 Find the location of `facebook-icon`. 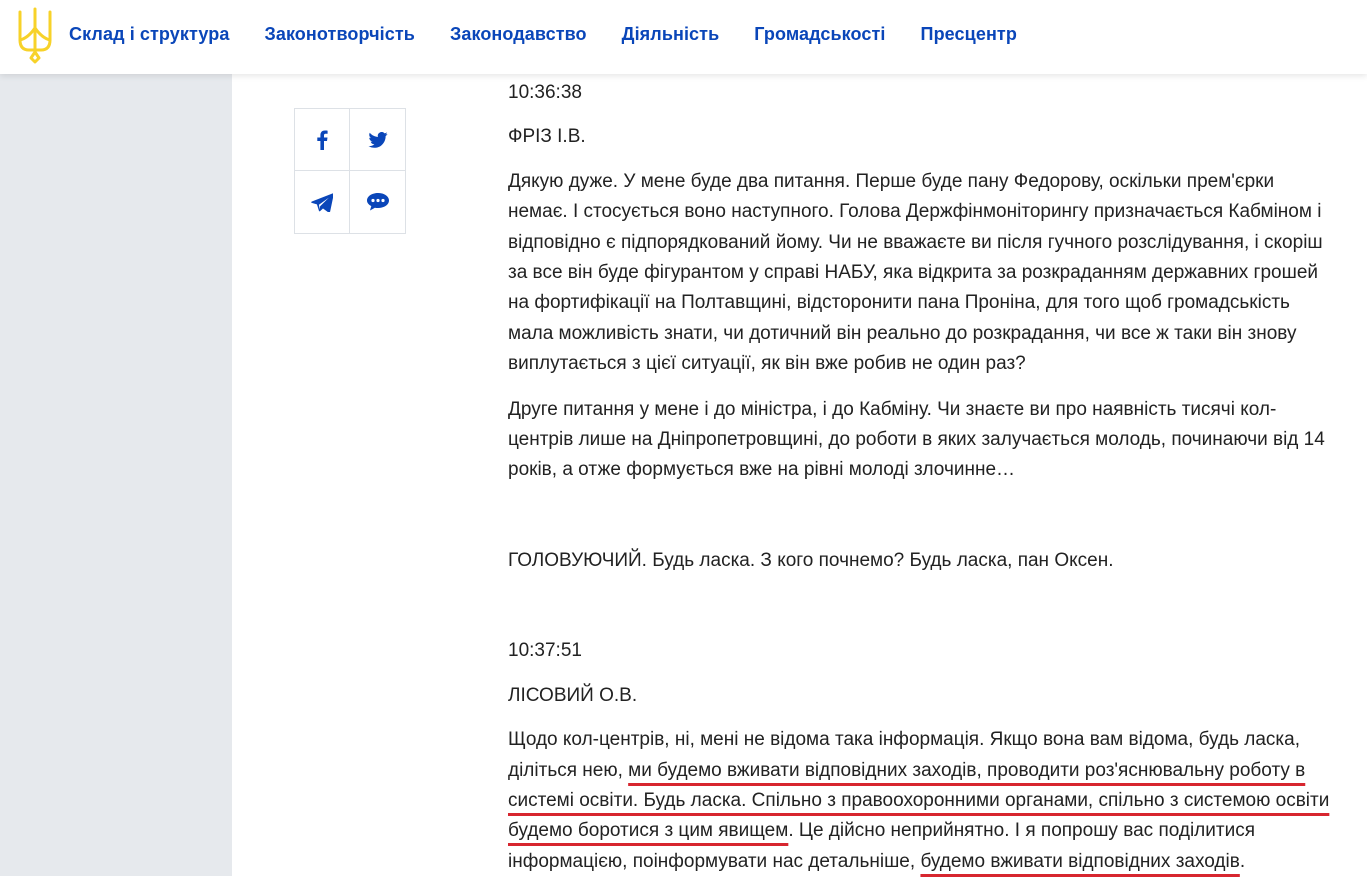

facebook-icon is located at coordinates (322, 140).